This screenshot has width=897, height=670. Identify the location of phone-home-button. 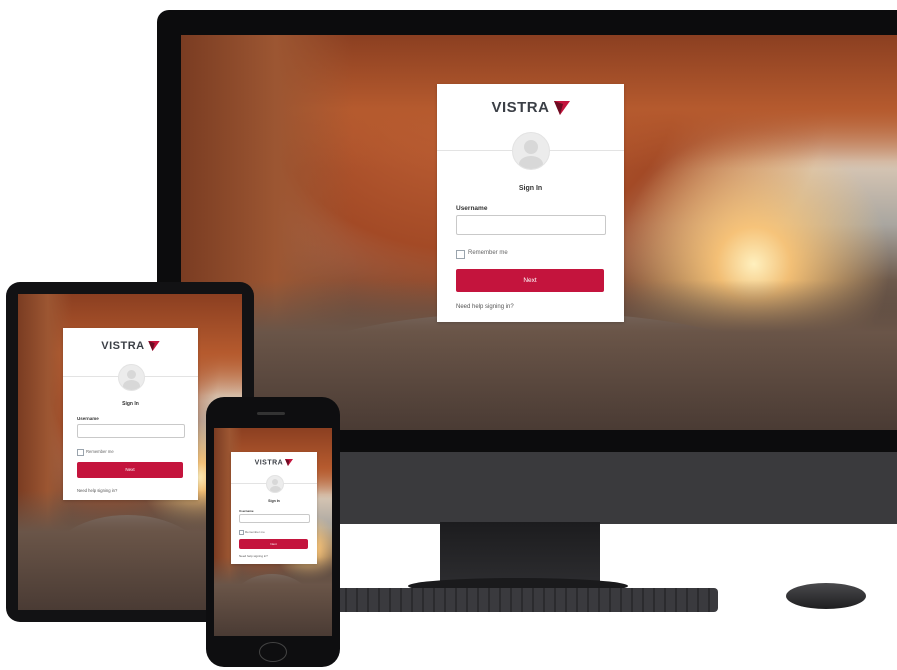
(273, 652).